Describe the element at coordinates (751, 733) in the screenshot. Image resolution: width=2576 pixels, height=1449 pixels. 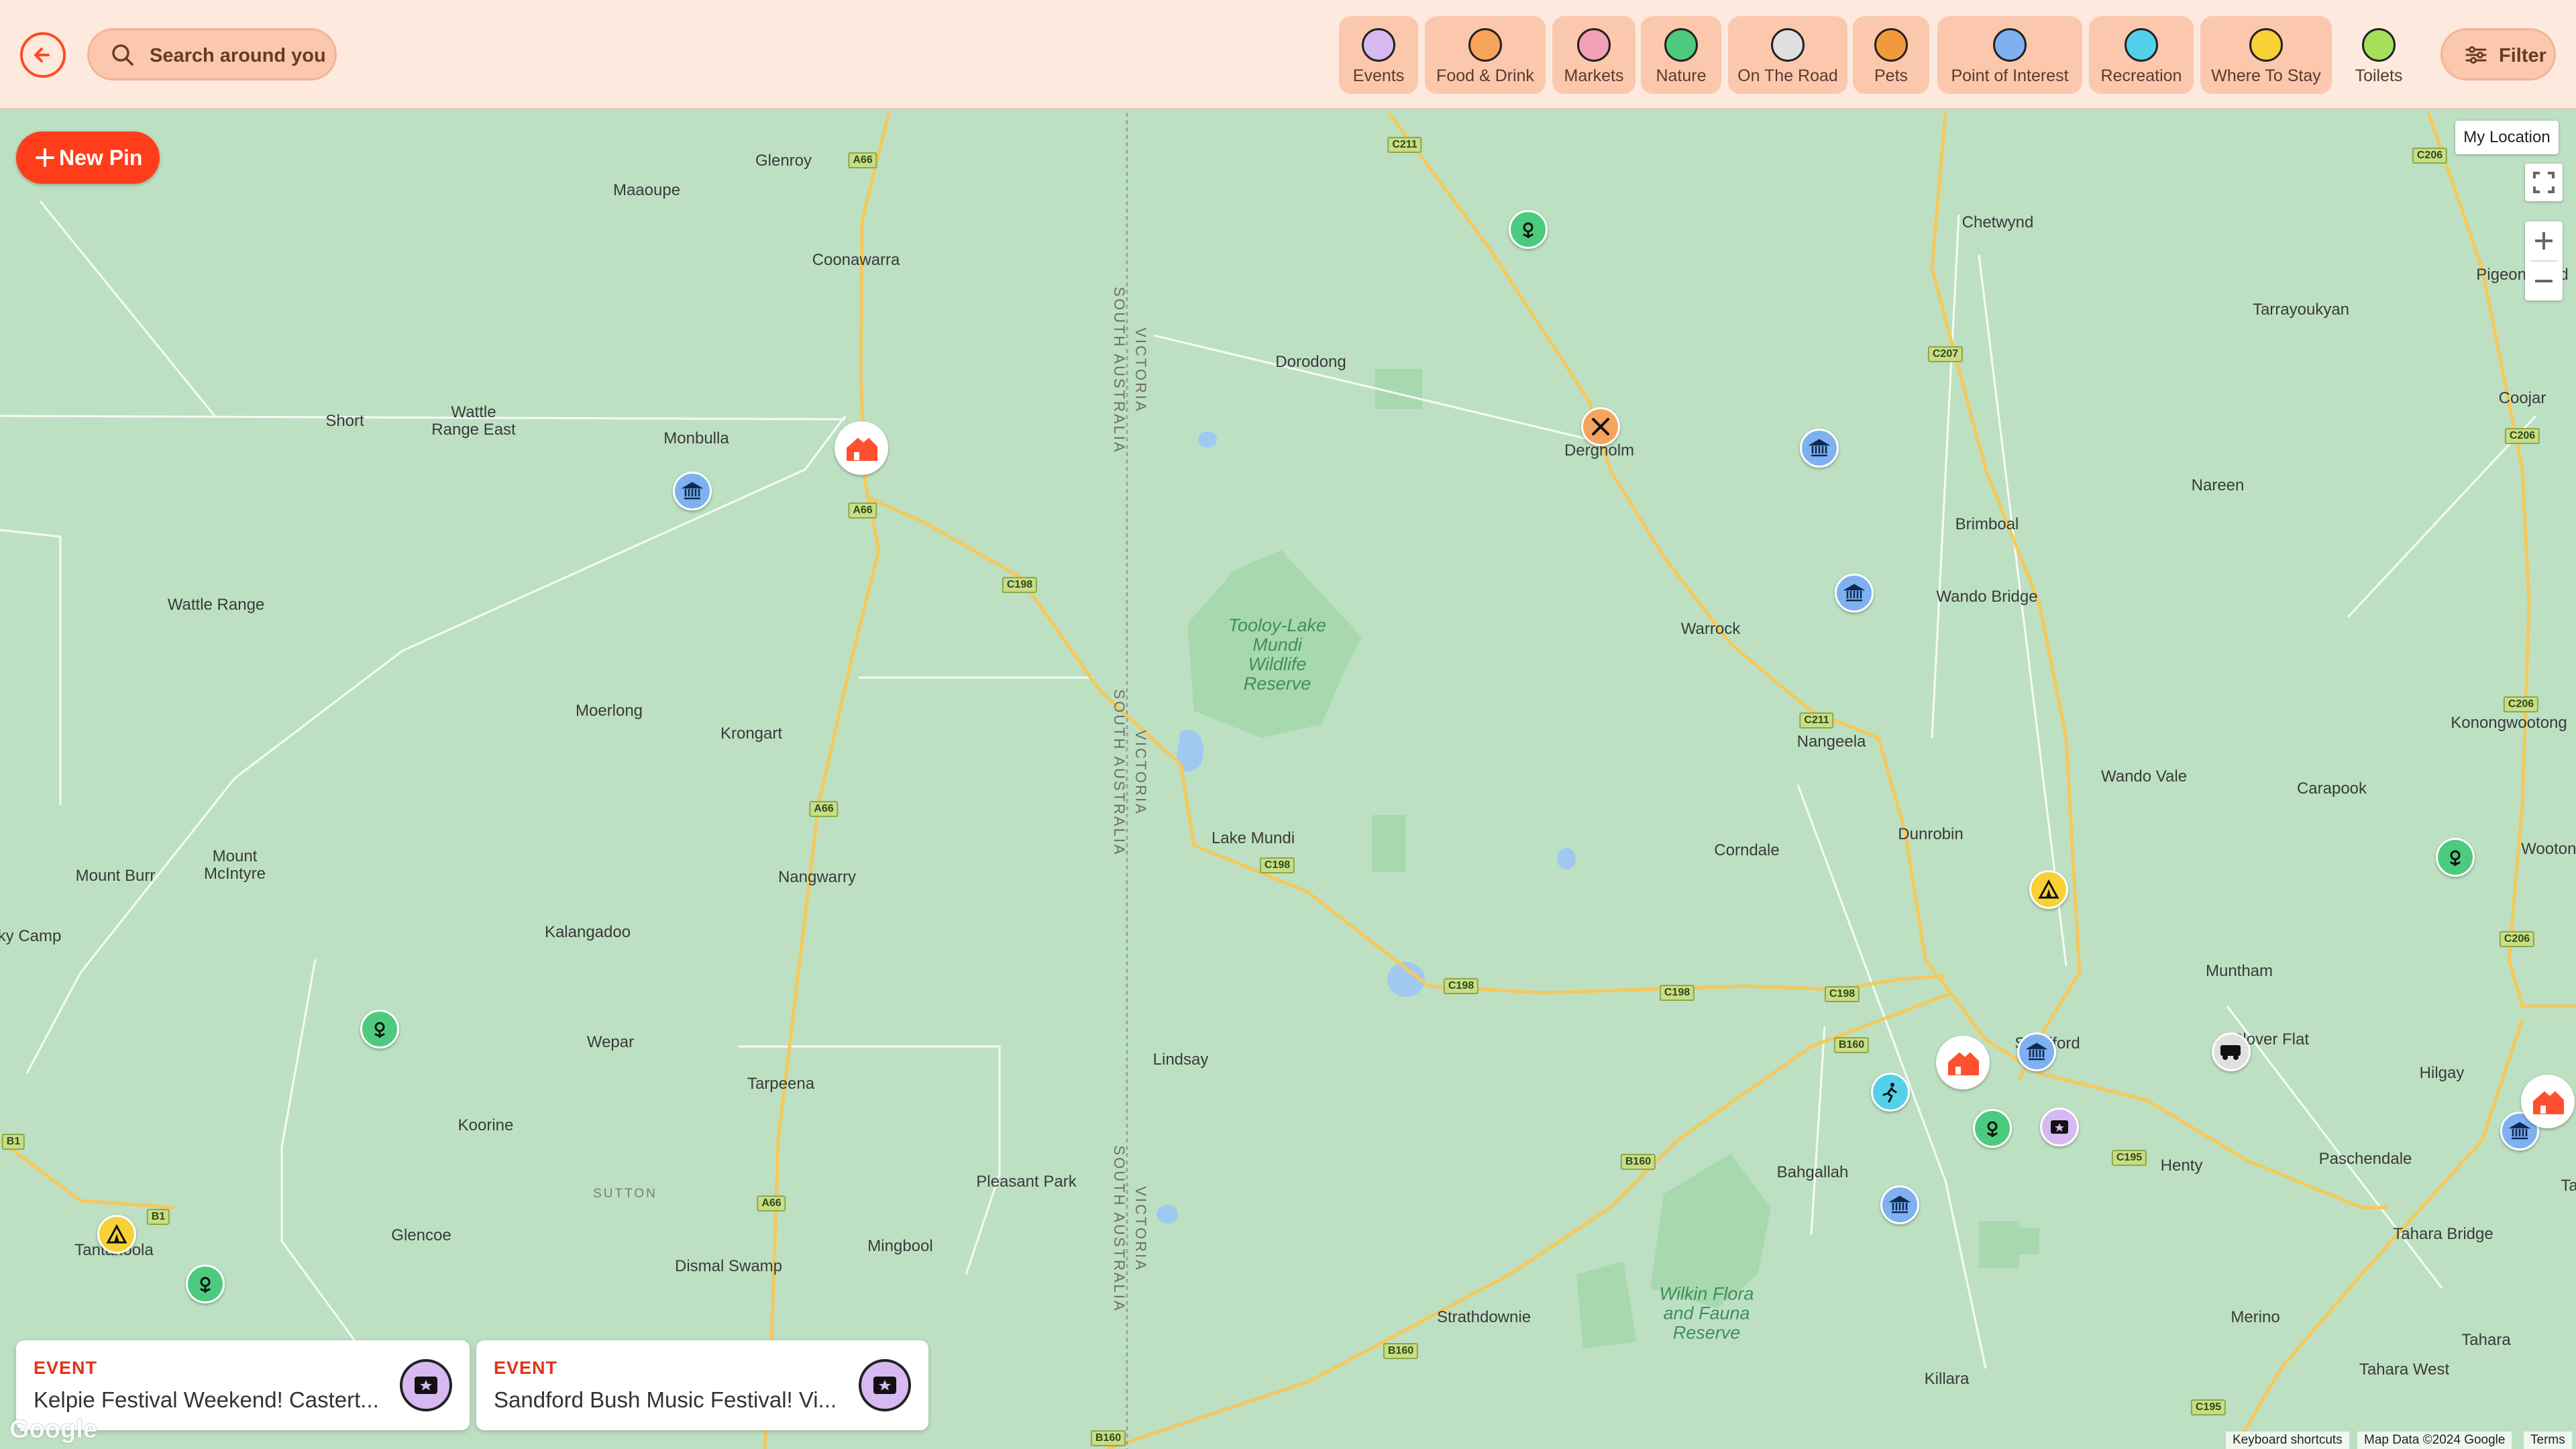
I see `place-label: Krongart` at that location.